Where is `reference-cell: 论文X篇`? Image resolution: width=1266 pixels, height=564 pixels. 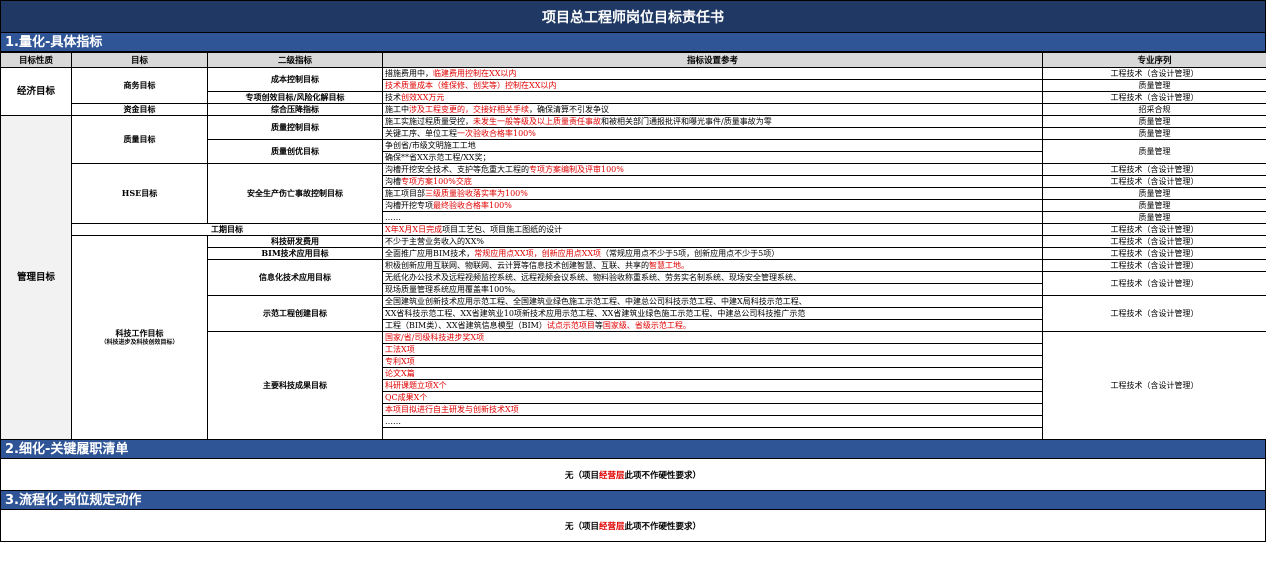
reference-cell: 论文X篇 is located at coordinates (712, 373).